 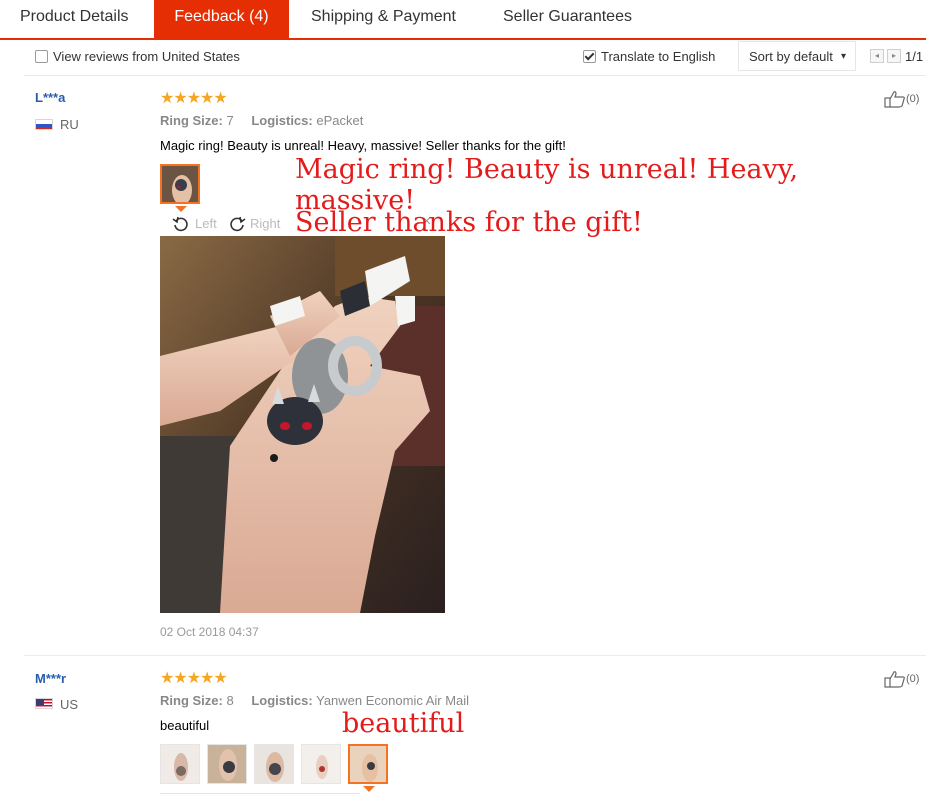 What do you see at coordinates (230, 700) in the screenshot?
I see `ring-size-value: 8` at bounding box center [230, 700].